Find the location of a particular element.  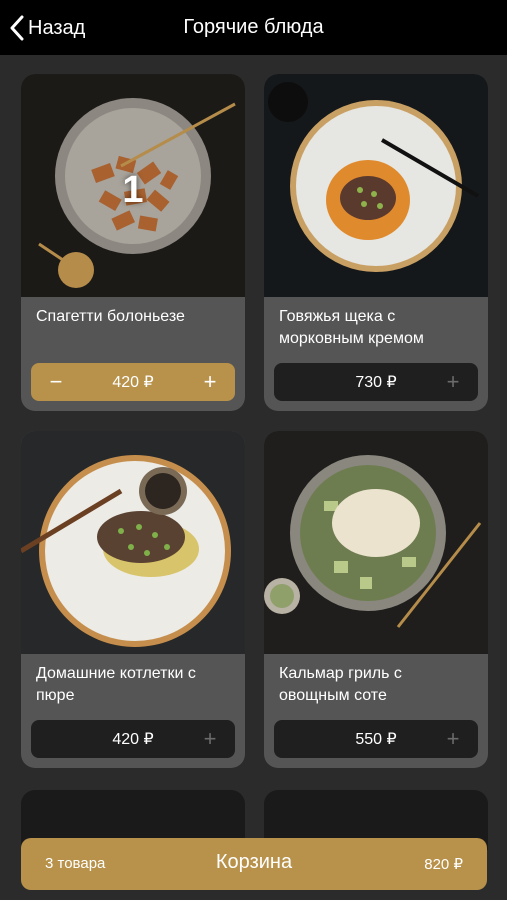

product-name: Домашние котлетки с пюре is located at coordinates (116, 684).